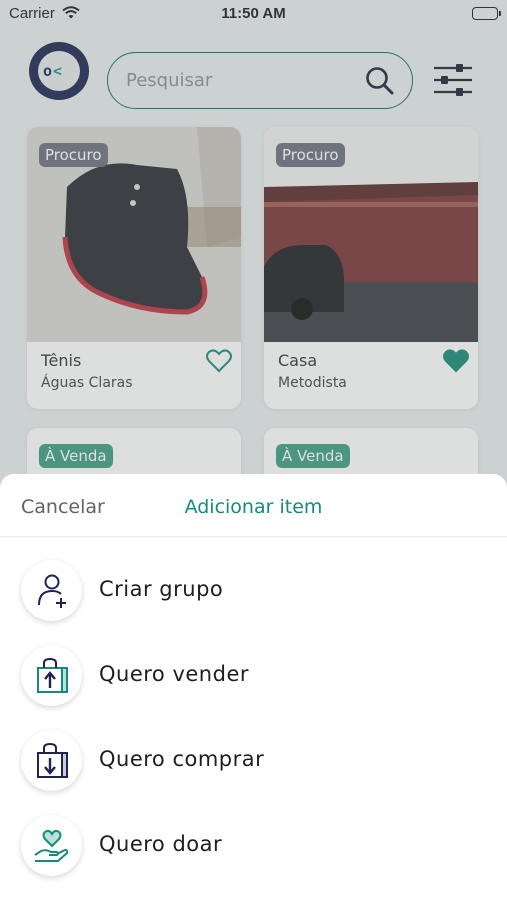 The height and width of the screenshot is (900, 507). I want to click on shopping-bag-up-icon, so click(51, 675).